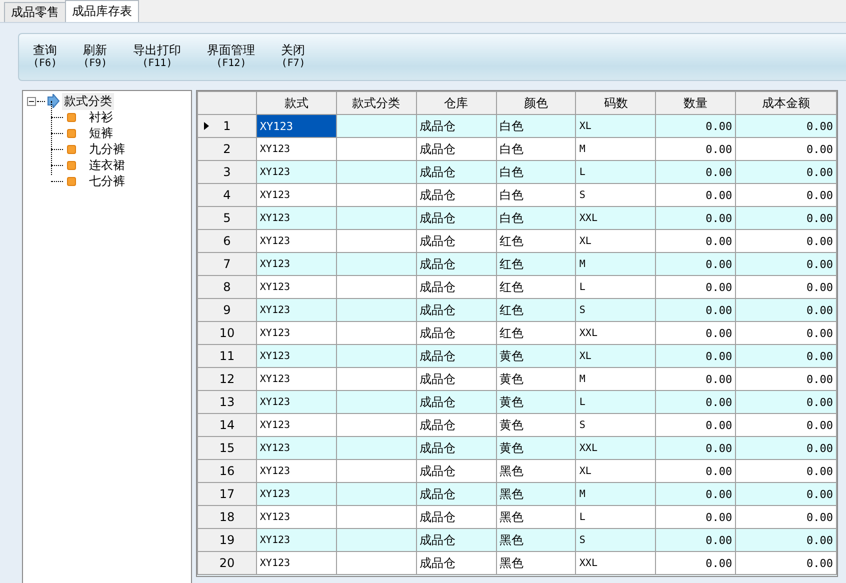 The image size is (846, 583). What do you see at coordinates (227, 333) in the screenshot?
I see `row-header: 10` at bounding box center [227, 333].